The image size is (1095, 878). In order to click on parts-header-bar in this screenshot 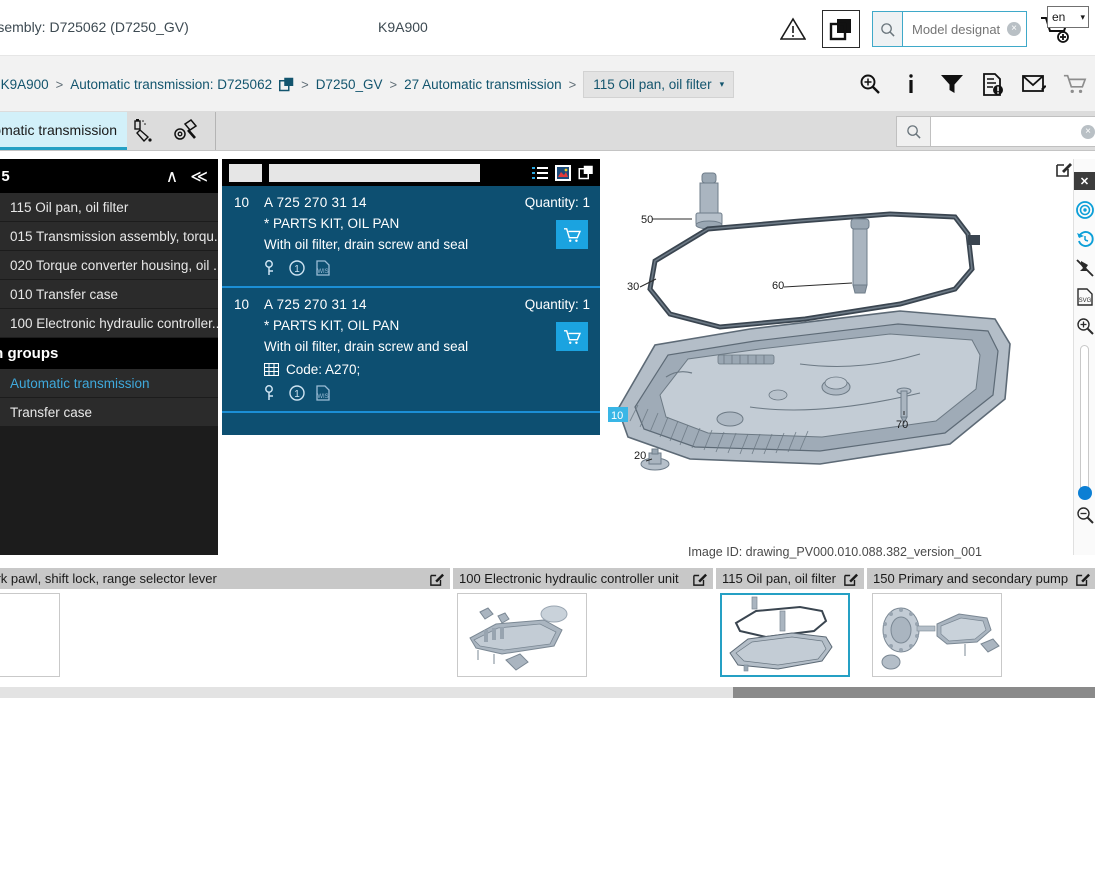, I will do `click(374, 172)`.